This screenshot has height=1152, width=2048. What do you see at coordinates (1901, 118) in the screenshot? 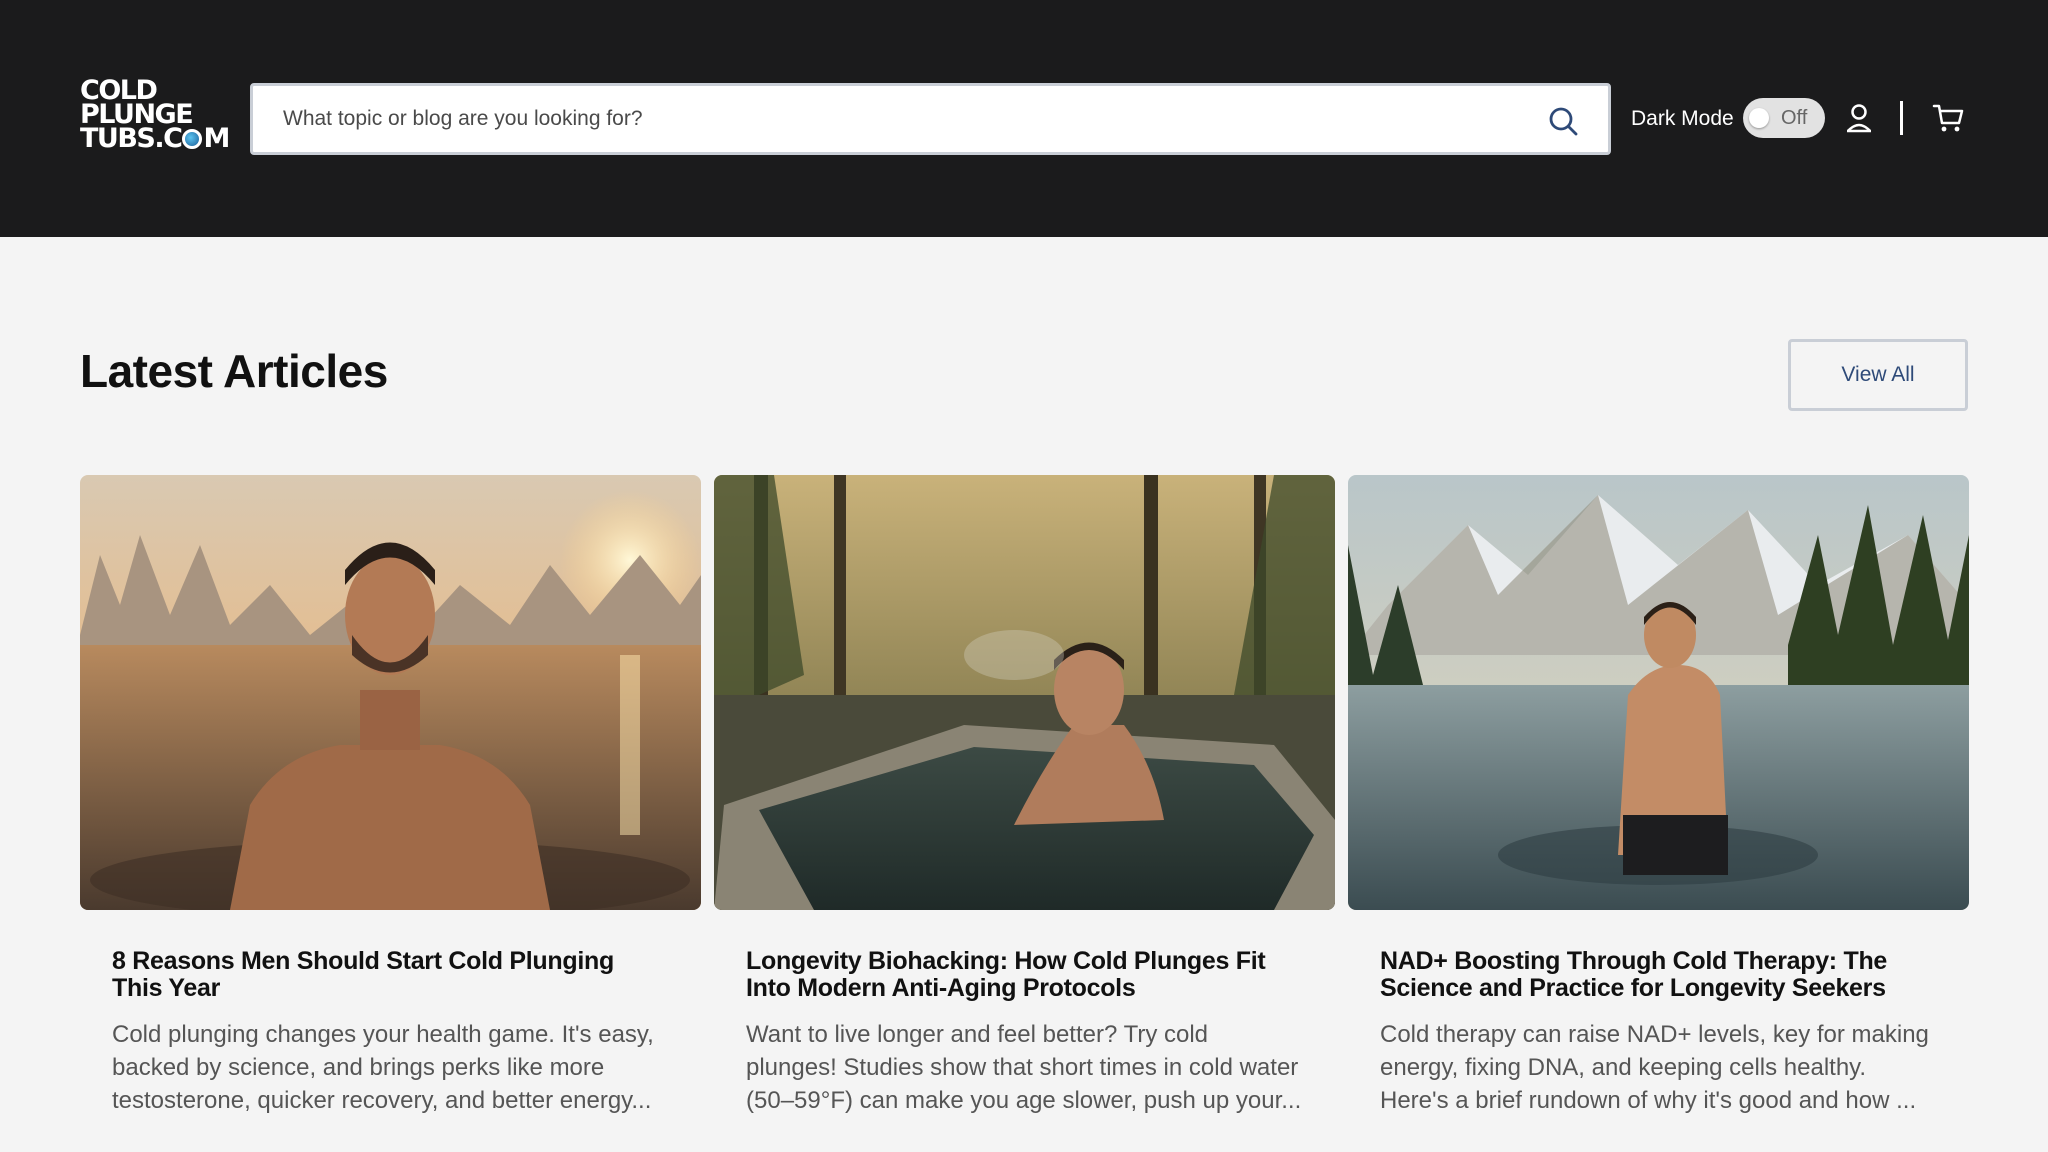
I see `header-divider` at bounding box center [1901, 118].